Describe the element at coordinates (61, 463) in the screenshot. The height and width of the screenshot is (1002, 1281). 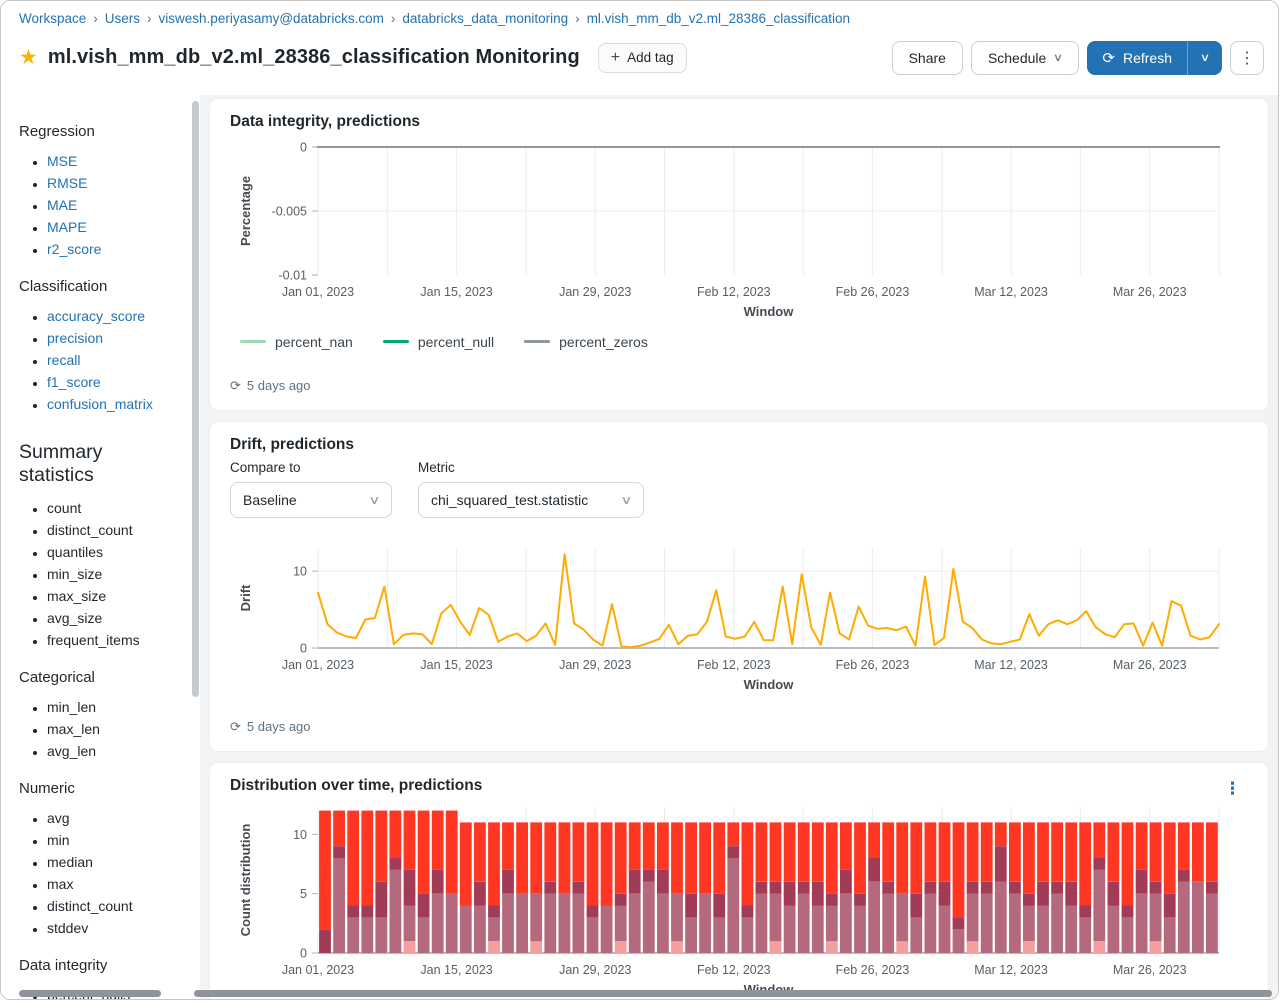
I see `sidebar-heading: Summary statistics` at that location.